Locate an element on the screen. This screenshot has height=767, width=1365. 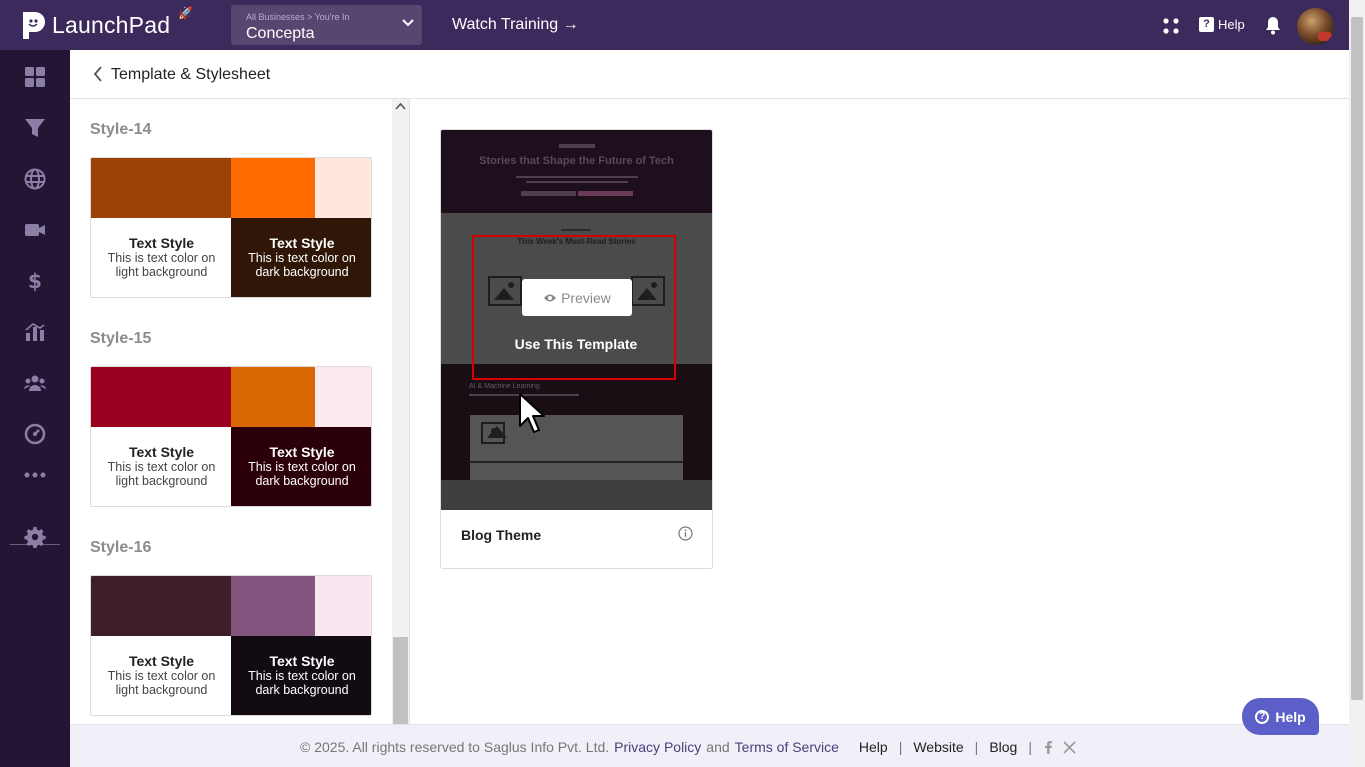
chevron-down-icon is located at coordinates (408, 23).